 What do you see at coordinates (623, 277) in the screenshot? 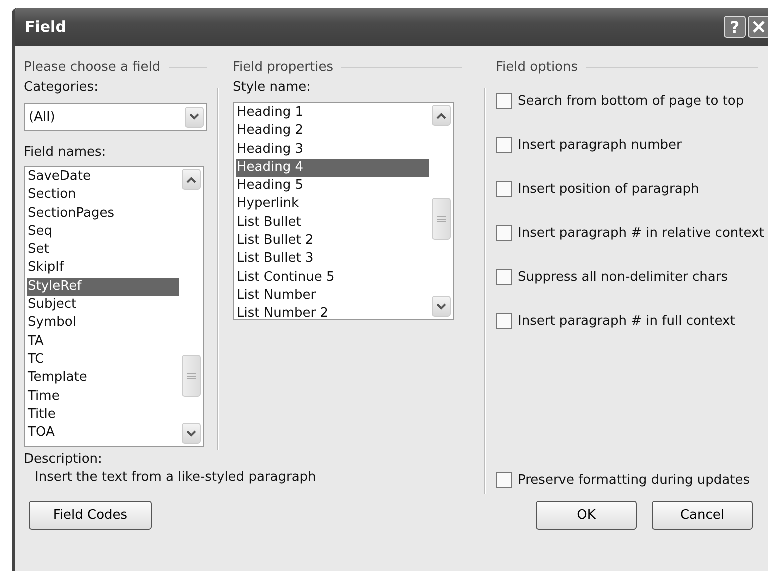
I see `checkbox-label: Suppress all non-delimiter chars` at bounding box center [623, 277].